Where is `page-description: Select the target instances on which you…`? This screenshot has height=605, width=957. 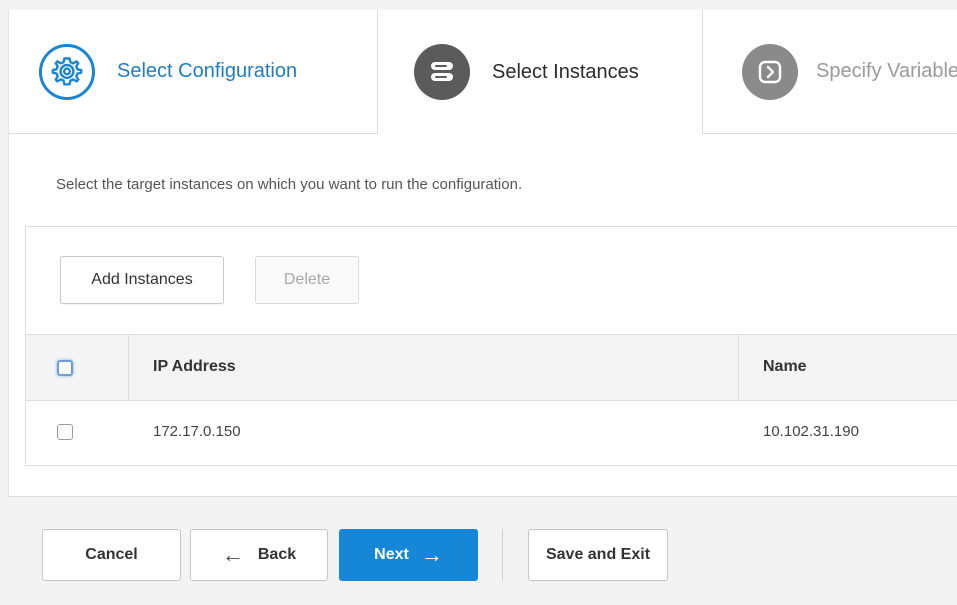 page-description: Select the target instances on which you… is located at coordinates (289, 184).